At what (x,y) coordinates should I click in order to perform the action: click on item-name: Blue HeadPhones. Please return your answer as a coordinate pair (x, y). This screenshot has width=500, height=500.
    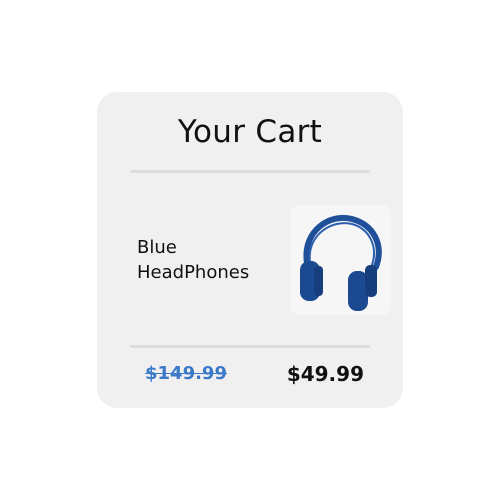
    Looking at the image, I should click on (212, 260).